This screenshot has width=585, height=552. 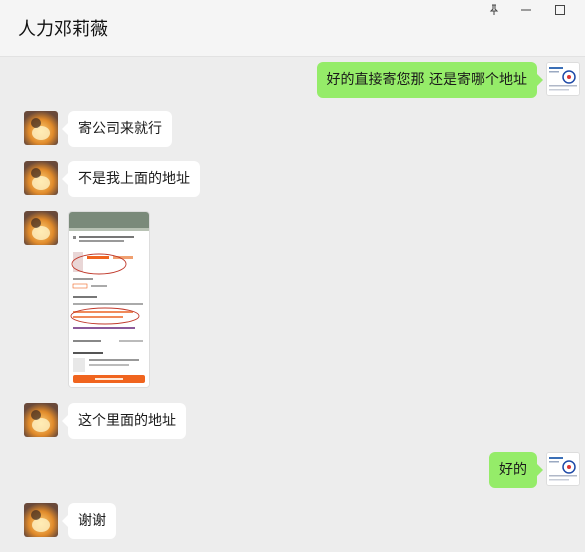 What do you see at coordinates (526, 10) in the screenshot?
I see `minimize-icon` at bounding box center [526, 10].